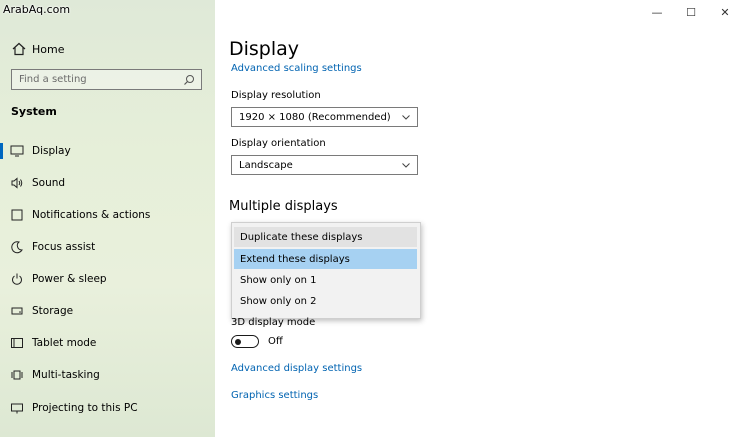  I want to click on sidebar-item-notifications: Notifications & actions, so click(107, 215).